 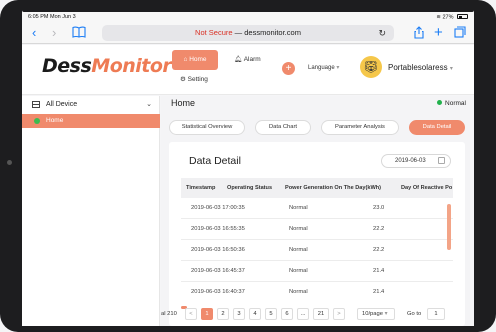 I want to click on cell-power: 22.2, so click(x=379, y=250).